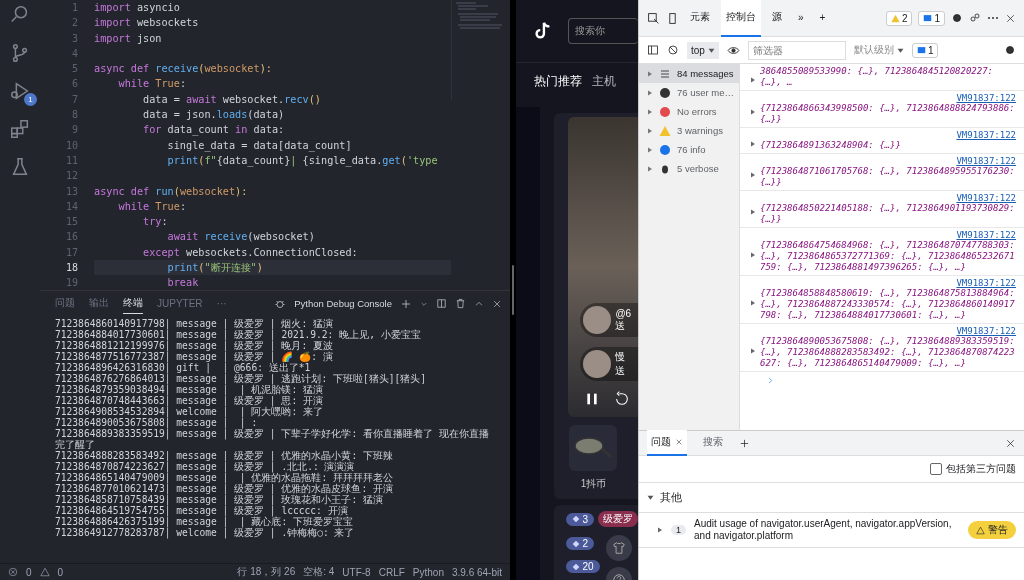 The height and width of the screenshot is (580, 1024). What do you see at coordinates (71, 191) in the screenshot?
I see `line-number: 13` at bounding box center [71, 191].